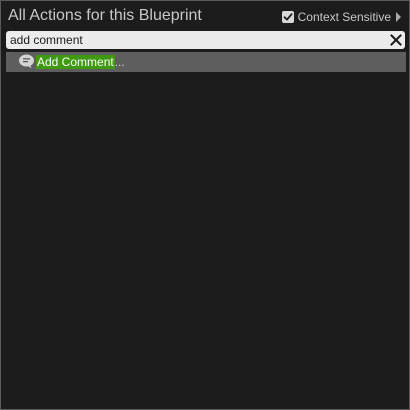 Image resolution: width=410 pixels, height=410 pixels. Describe the element at coordinates (26, 61) in the screenshot. I see `comment-icon` at that location.